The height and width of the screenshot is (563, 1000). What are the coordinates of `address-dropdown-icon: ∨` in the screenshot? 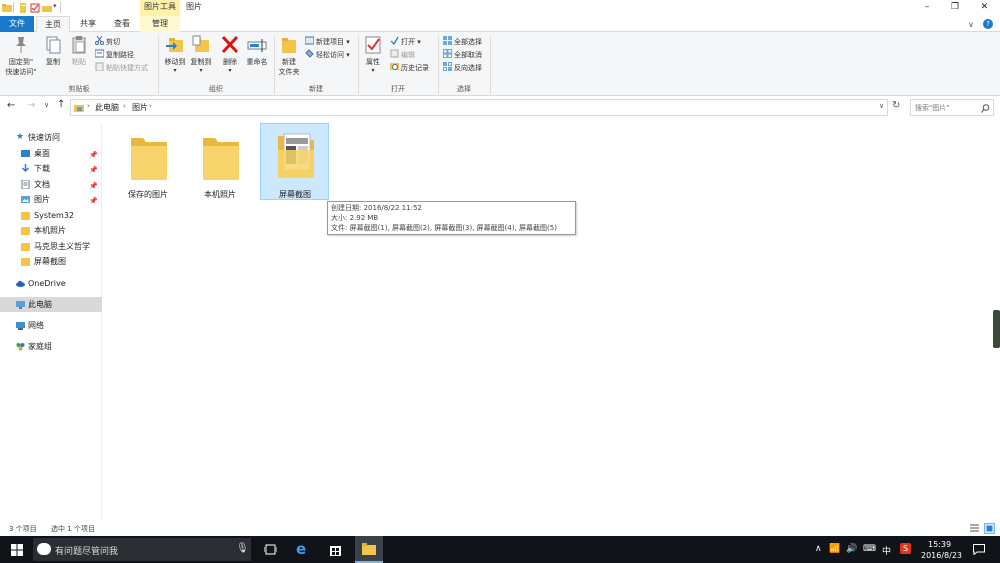 It's located at (881, 106).